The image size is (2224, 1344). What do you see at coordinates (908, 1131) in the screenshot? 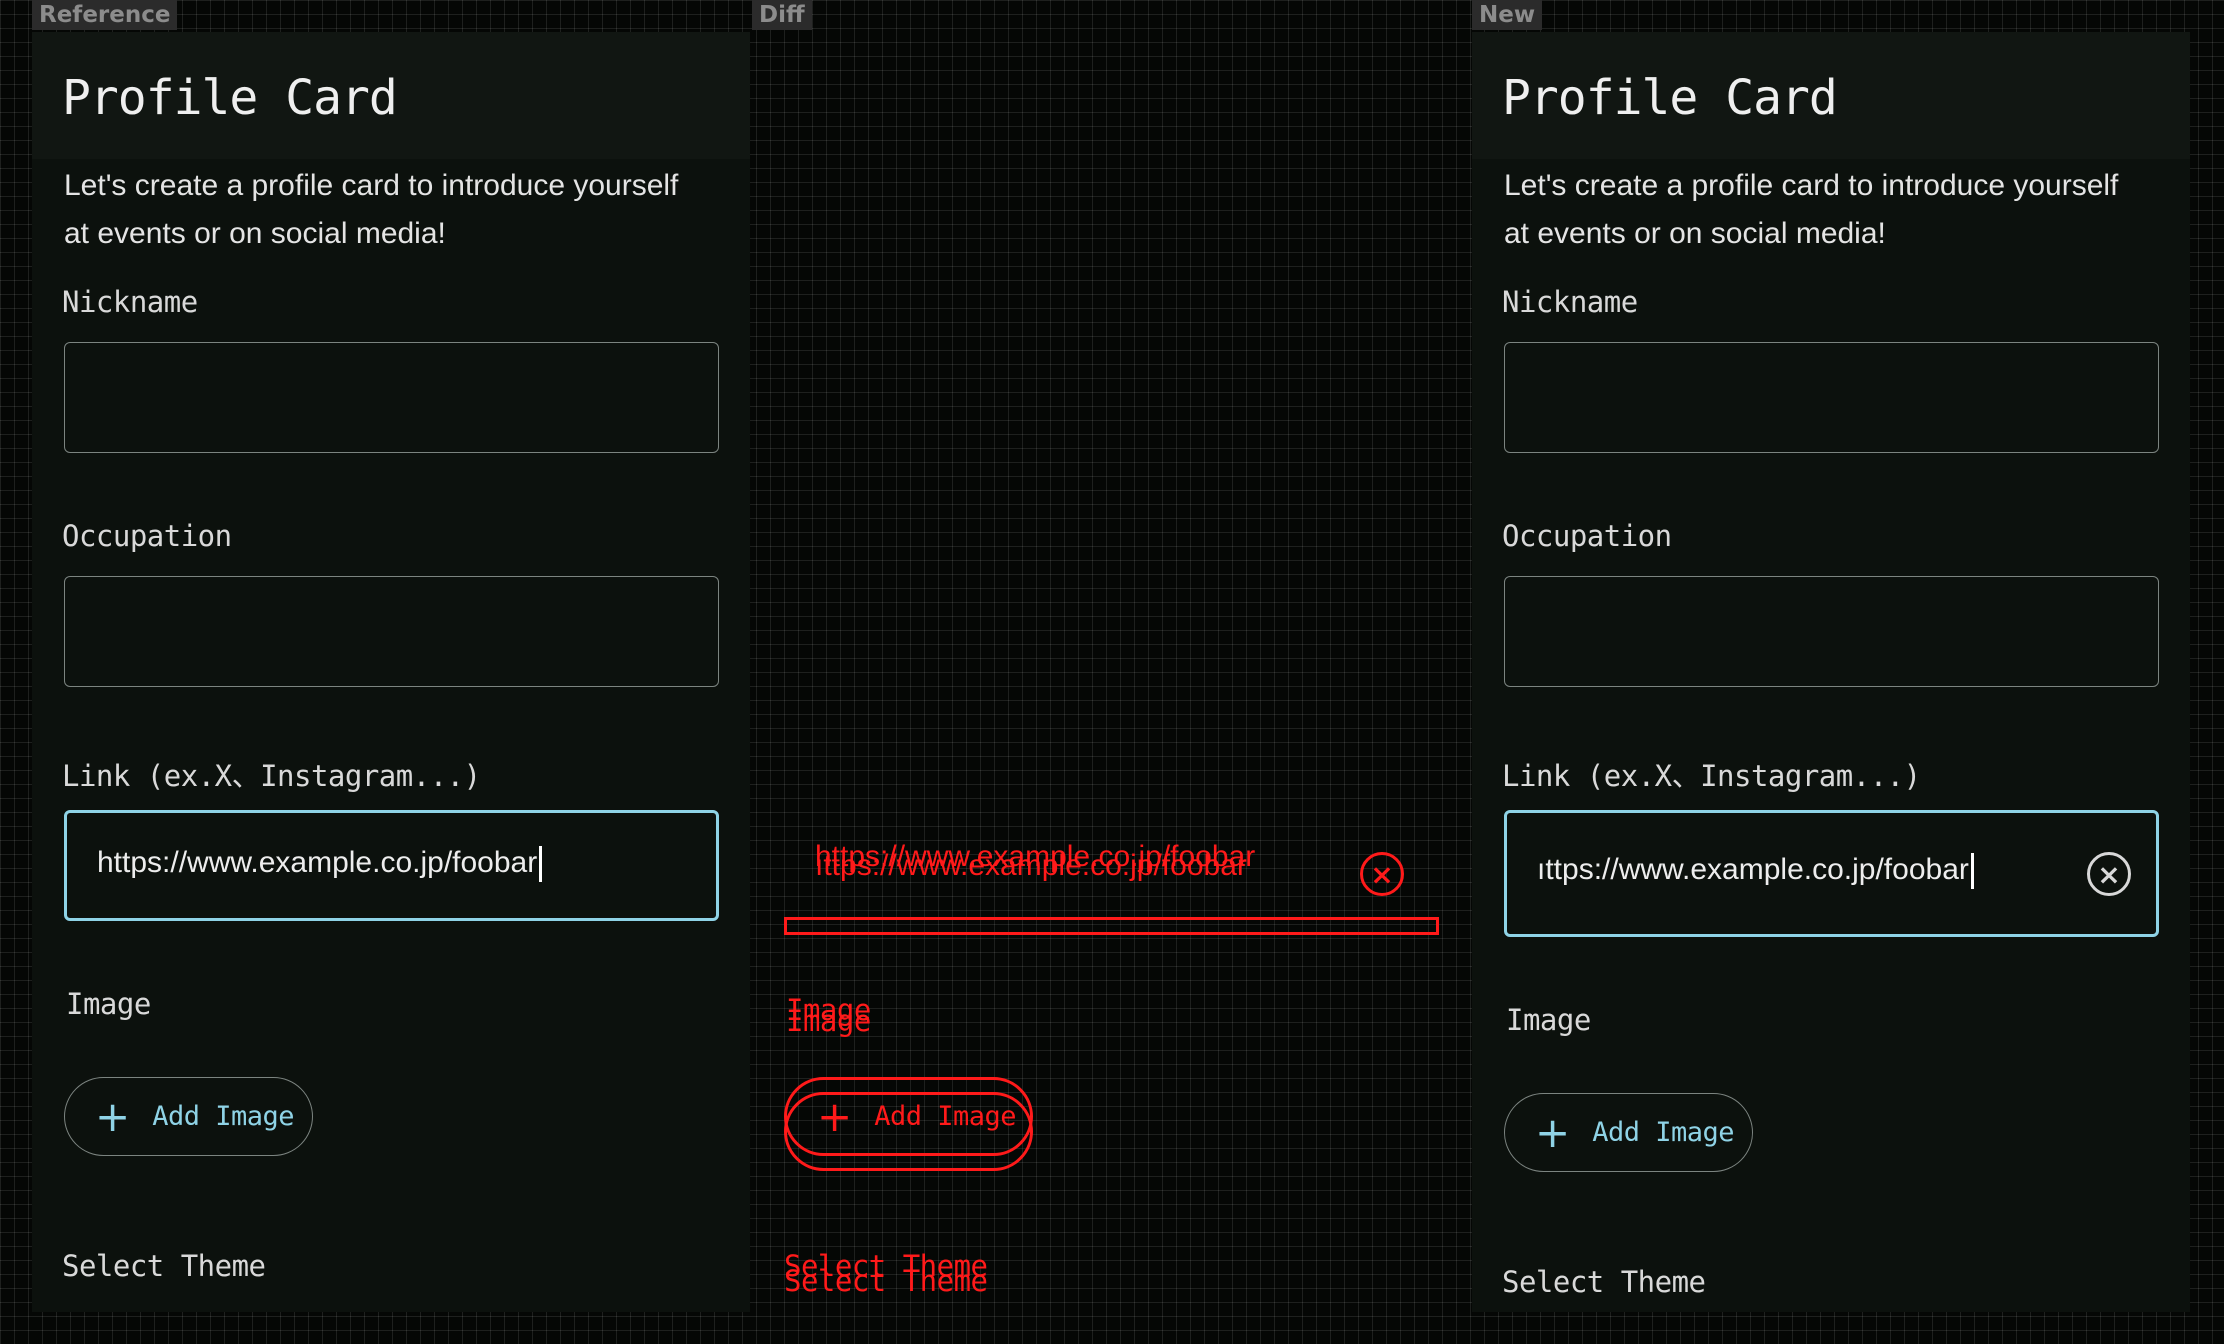
I see `diff-add-image-button-b` at bounding box center [908, 1131].